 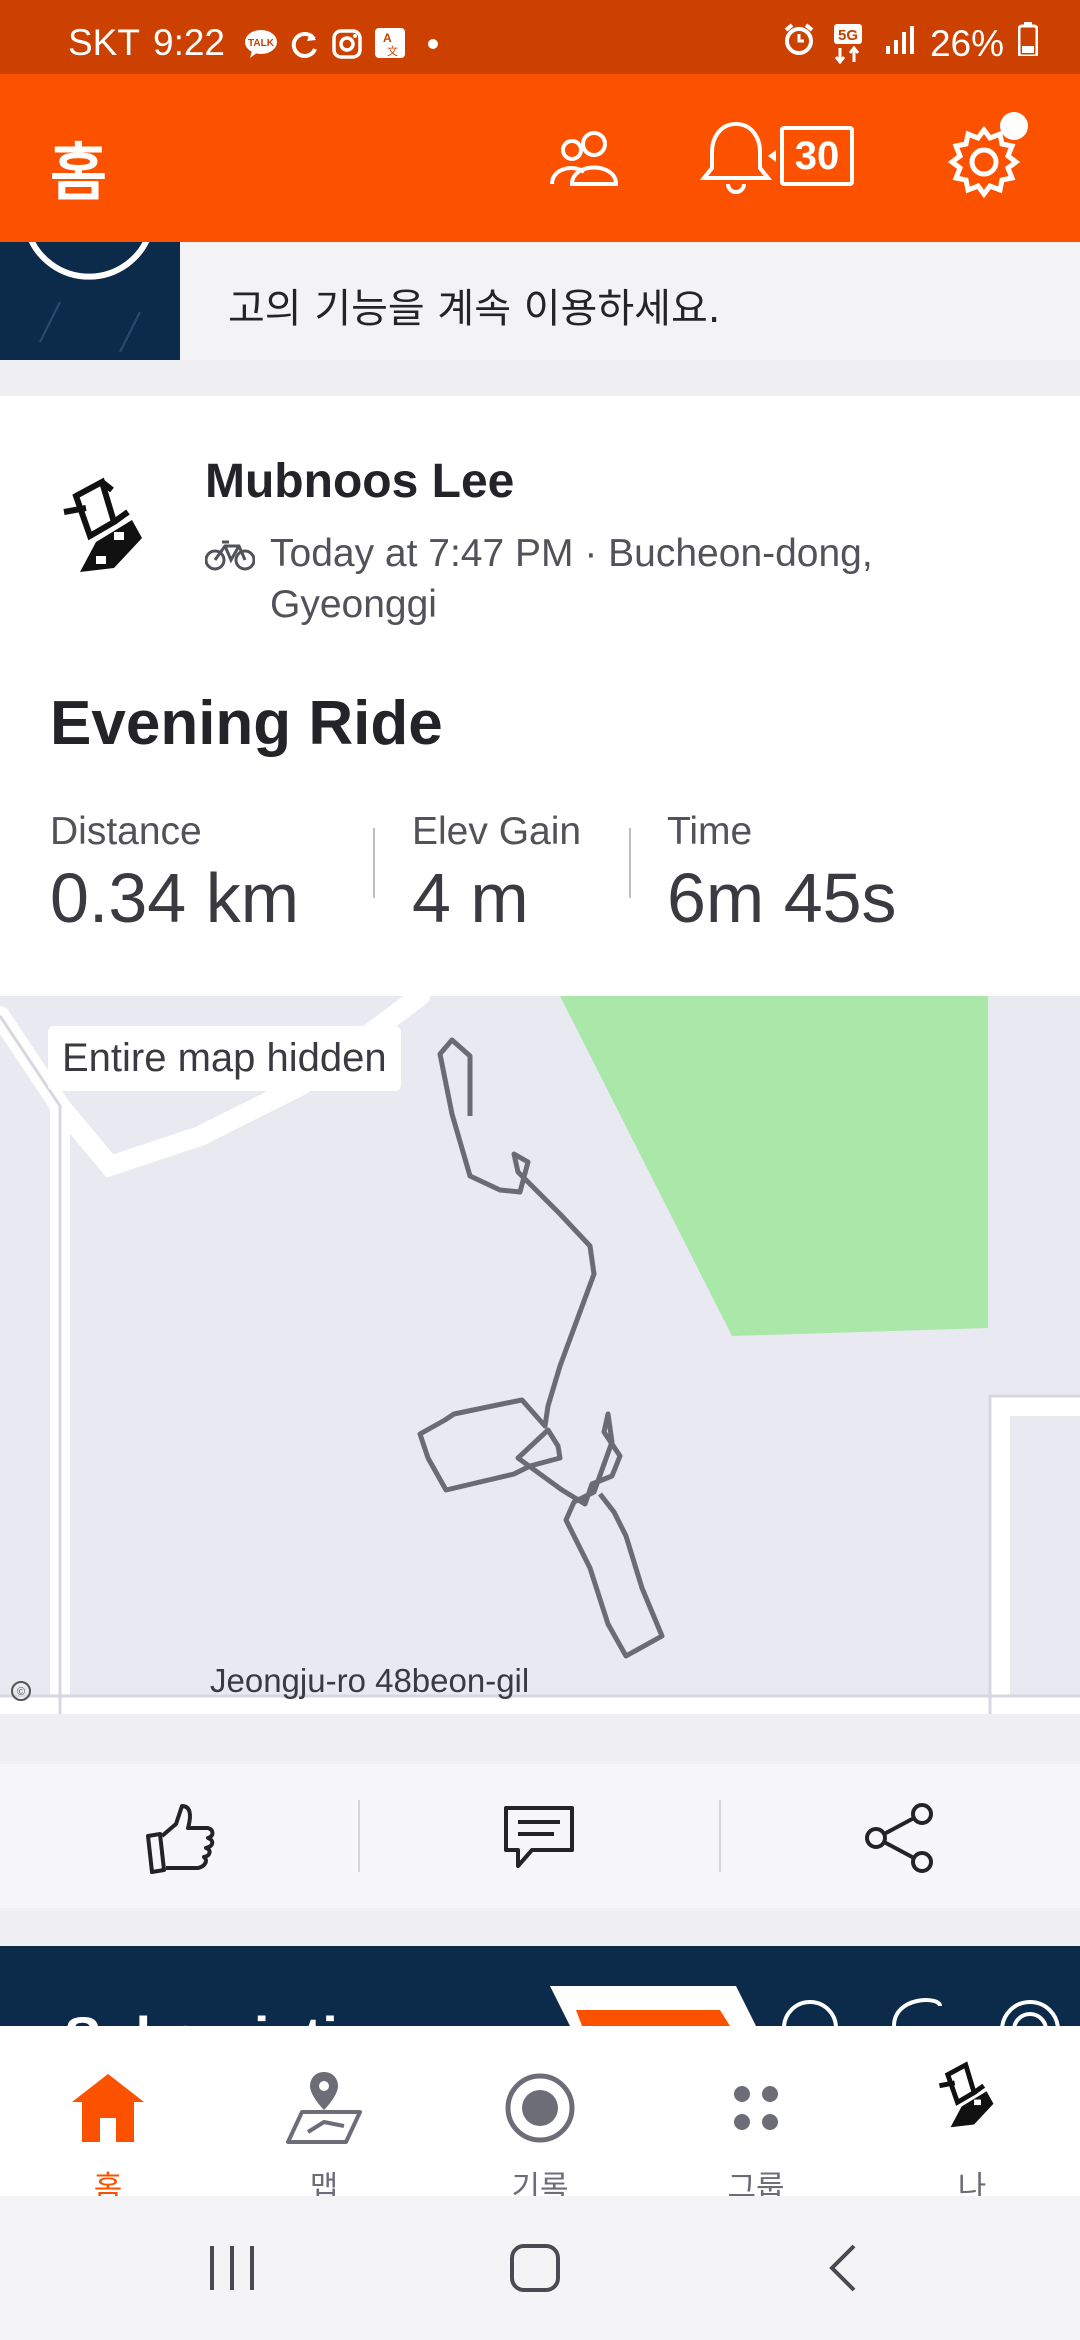 I want to click on clock: 9:22, so click(x=189, y=42).